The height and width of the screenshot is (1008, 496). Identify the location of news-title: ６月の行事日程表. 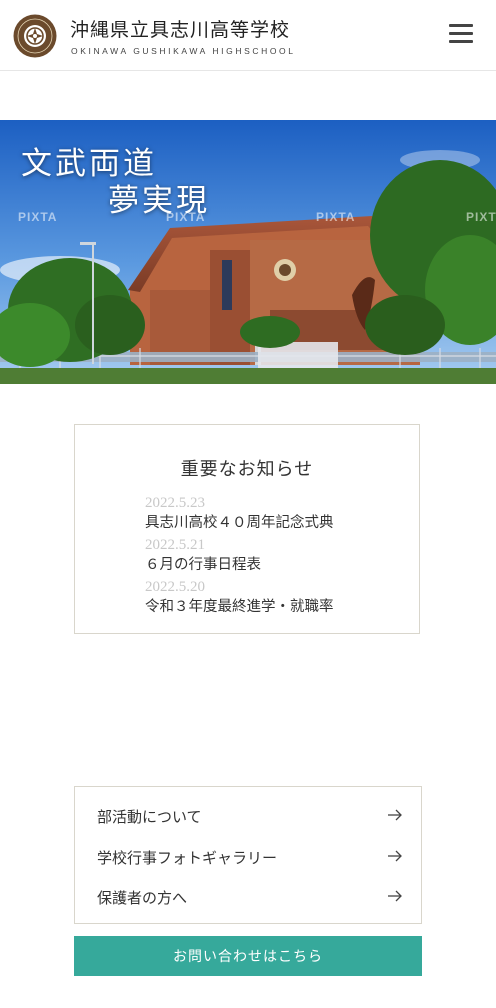
(203, 563).